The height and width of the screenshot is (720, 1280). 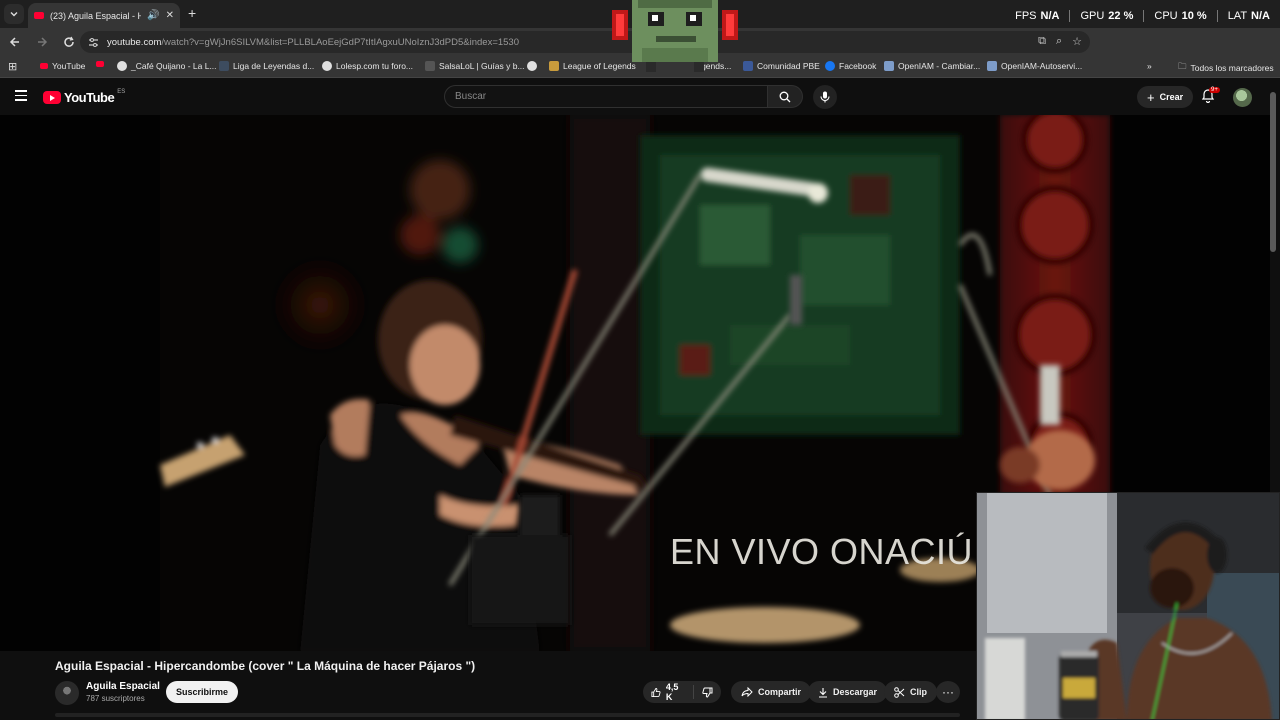 What do you see at coordinates (1242, 97) in the screenshot?
I see `account-avatar` at bounding box center [1242, 97].